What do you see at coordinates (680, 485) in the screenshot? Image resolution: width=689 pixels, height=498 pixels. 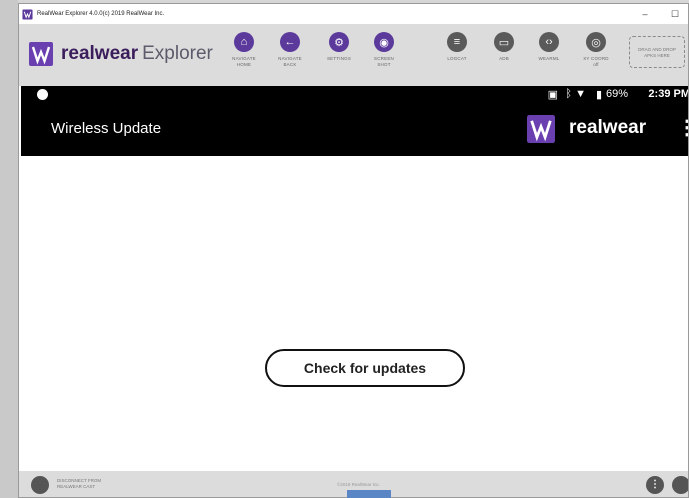 I see `fullscreen-icon` at bounding box center [680, 485].